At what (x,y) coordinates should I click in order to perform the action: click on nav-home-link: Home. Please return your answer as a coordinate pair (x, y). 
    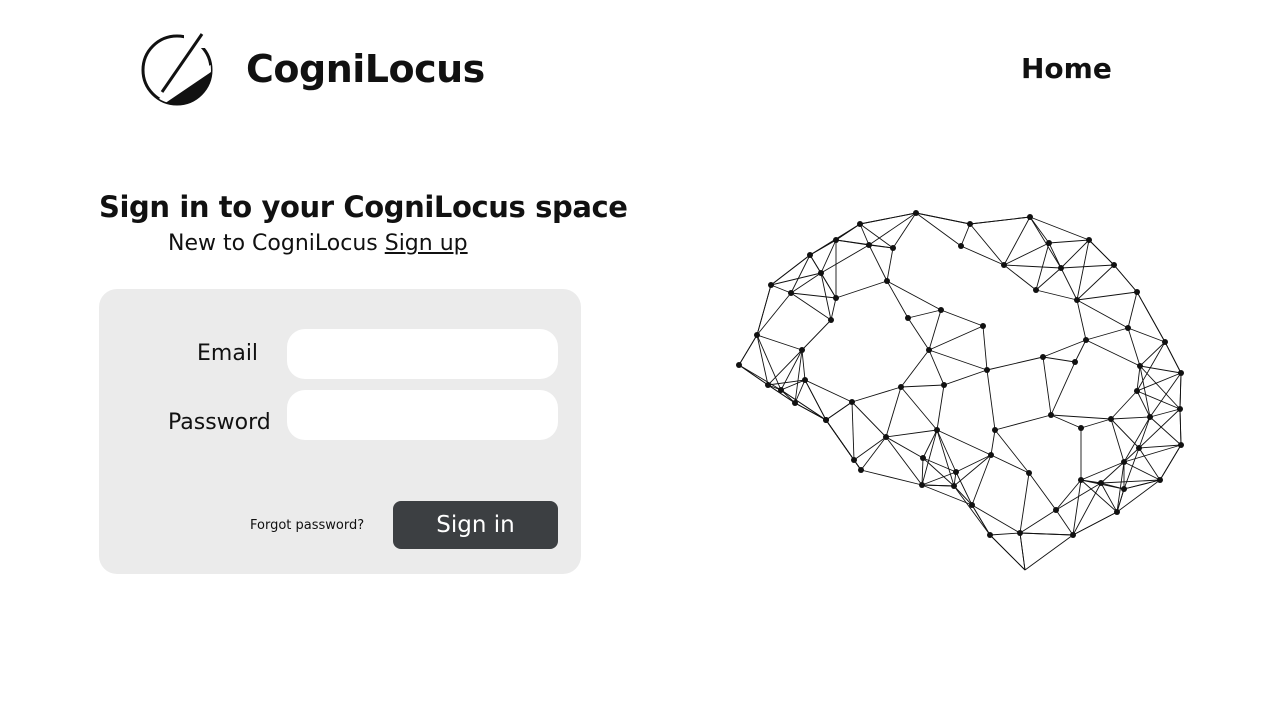
    Looking at the image, I should click on (1066, 68).